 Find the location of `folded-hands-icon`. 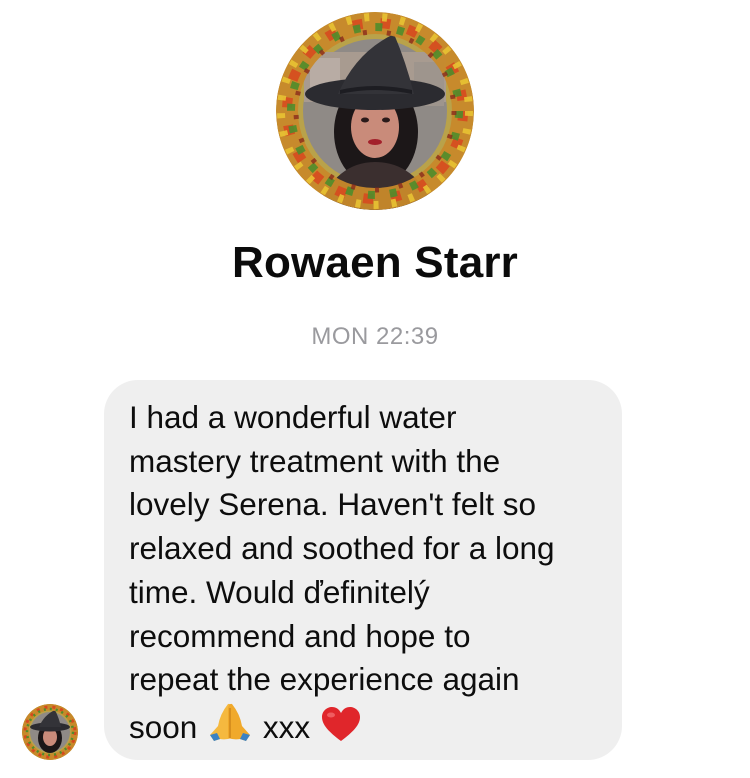

folded-hands-icon is located at coordinates (230, 722).